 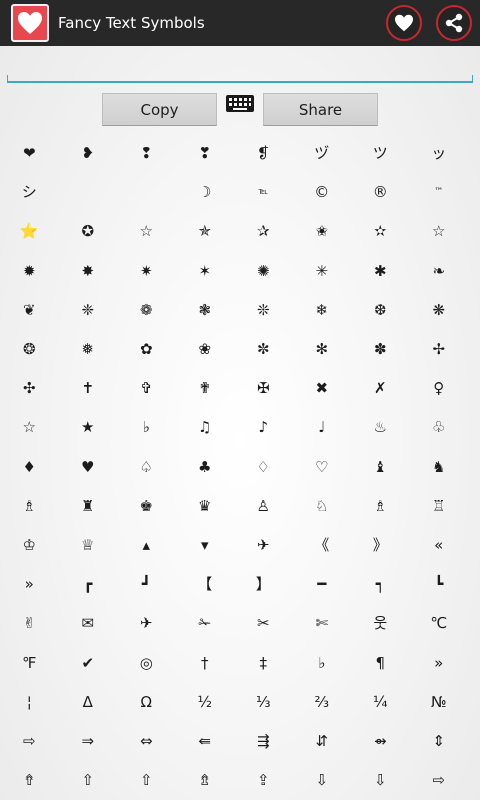 What do you see at coordinates (380, 349) in the screenshot?
I see `symbol-cell: ✽` at bounding box center [380, 349].